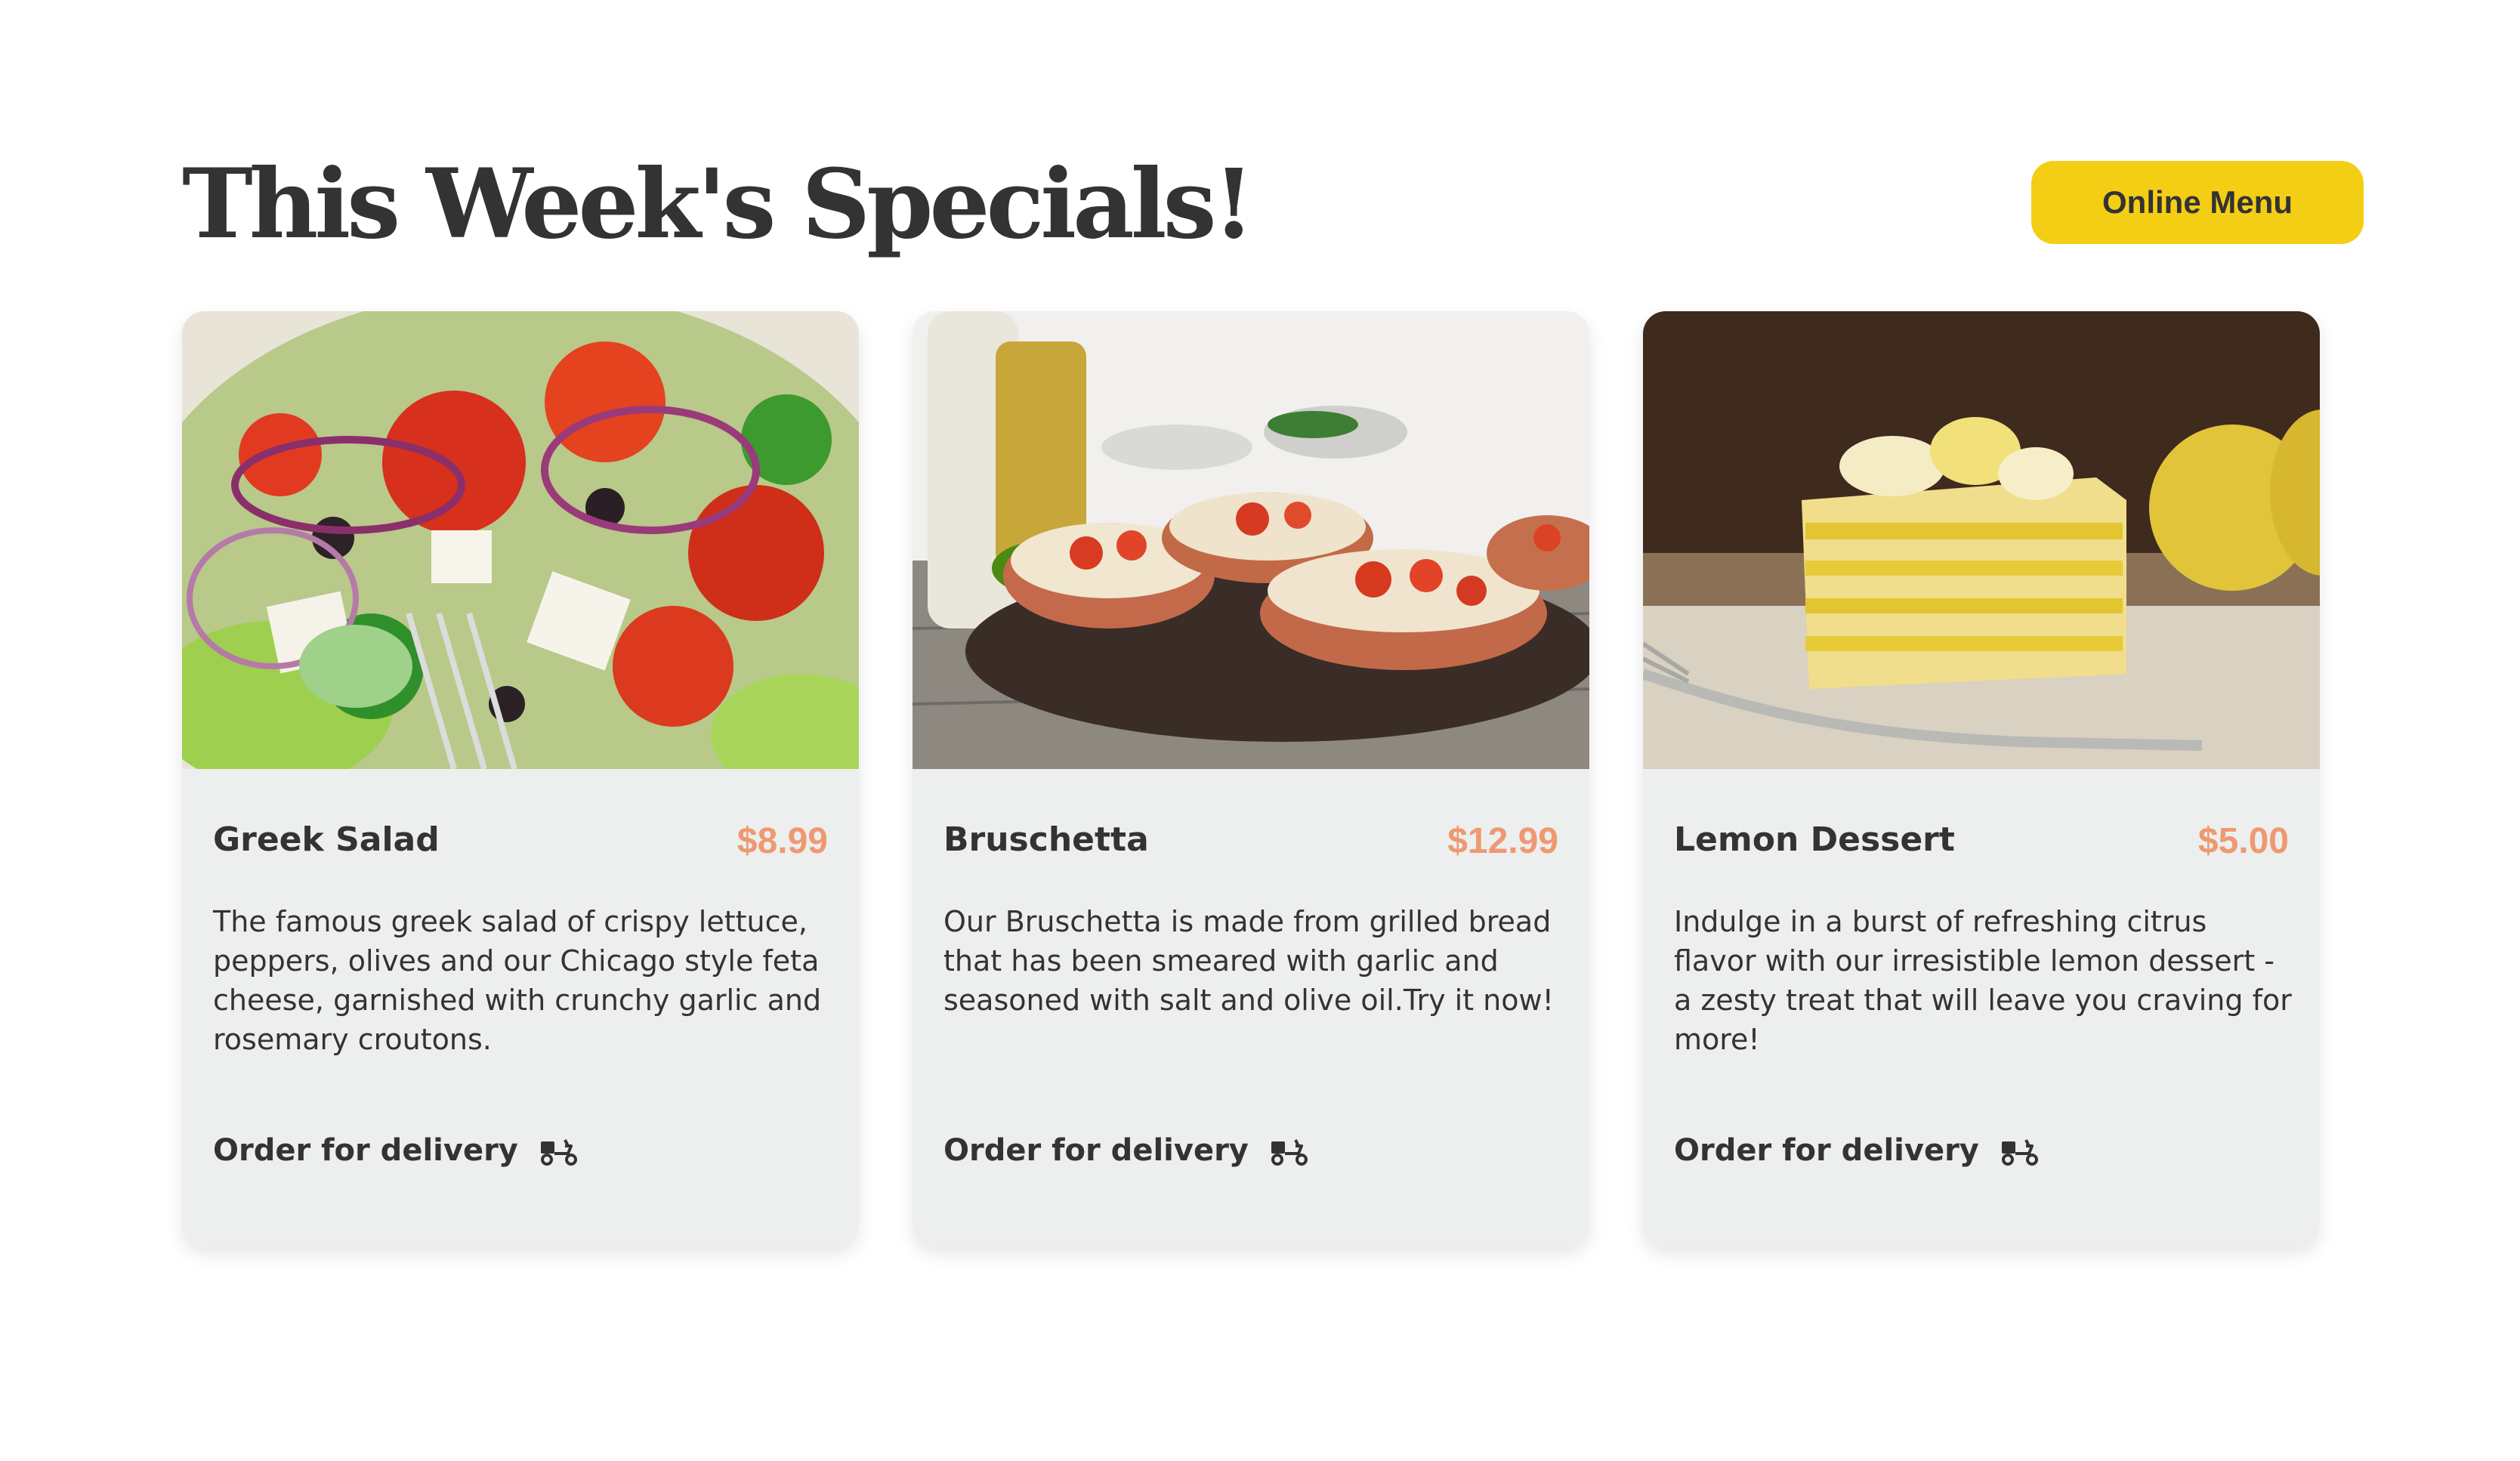 This screenshot has width=2520, height=1461. Describe the element at coordinates (1502, 841) in the screenshot. I see `dish-price: $12.99` at that location.